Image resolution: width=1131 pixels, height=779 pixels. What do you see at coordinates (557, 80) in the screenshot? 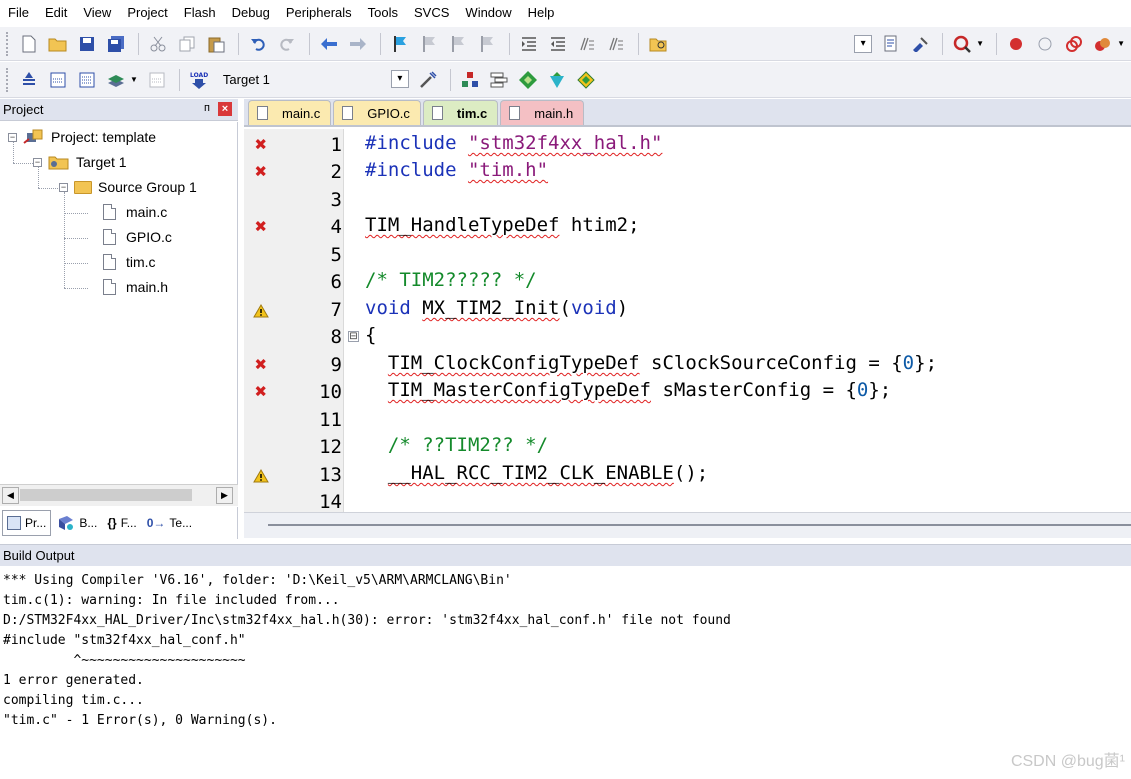
I see `select-software-packs-icon` at bounding box center [557, 80].